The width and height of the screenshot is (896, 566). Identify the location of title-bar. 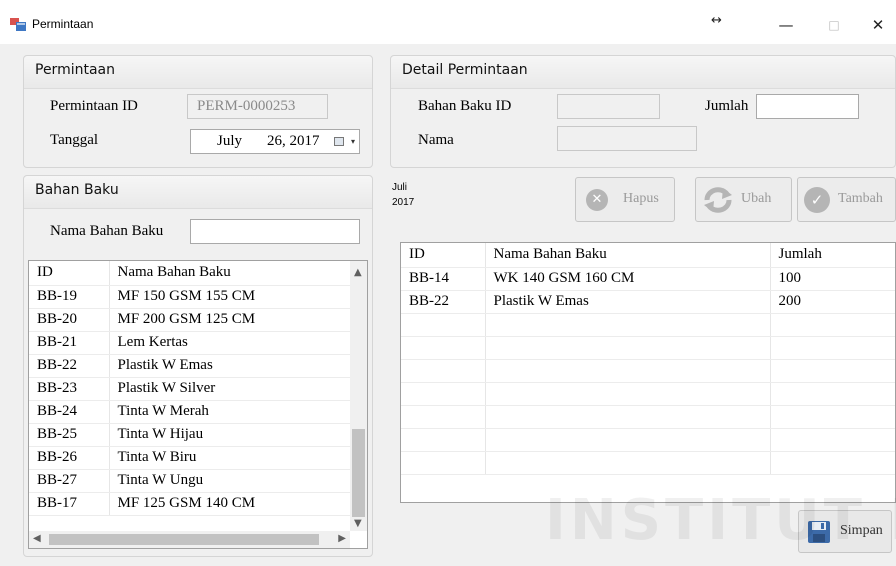
(448, 22).